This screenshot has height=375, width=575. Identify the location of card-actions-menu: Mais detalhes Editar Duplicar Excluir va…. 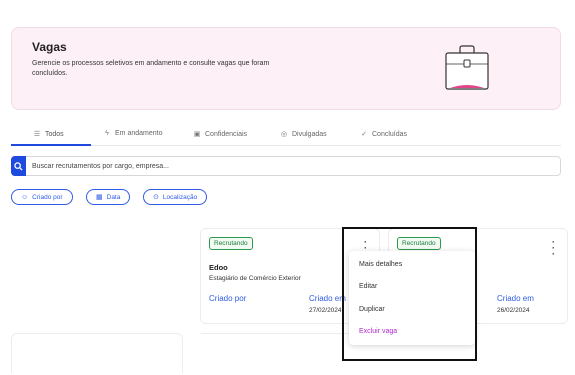
(412, 298).